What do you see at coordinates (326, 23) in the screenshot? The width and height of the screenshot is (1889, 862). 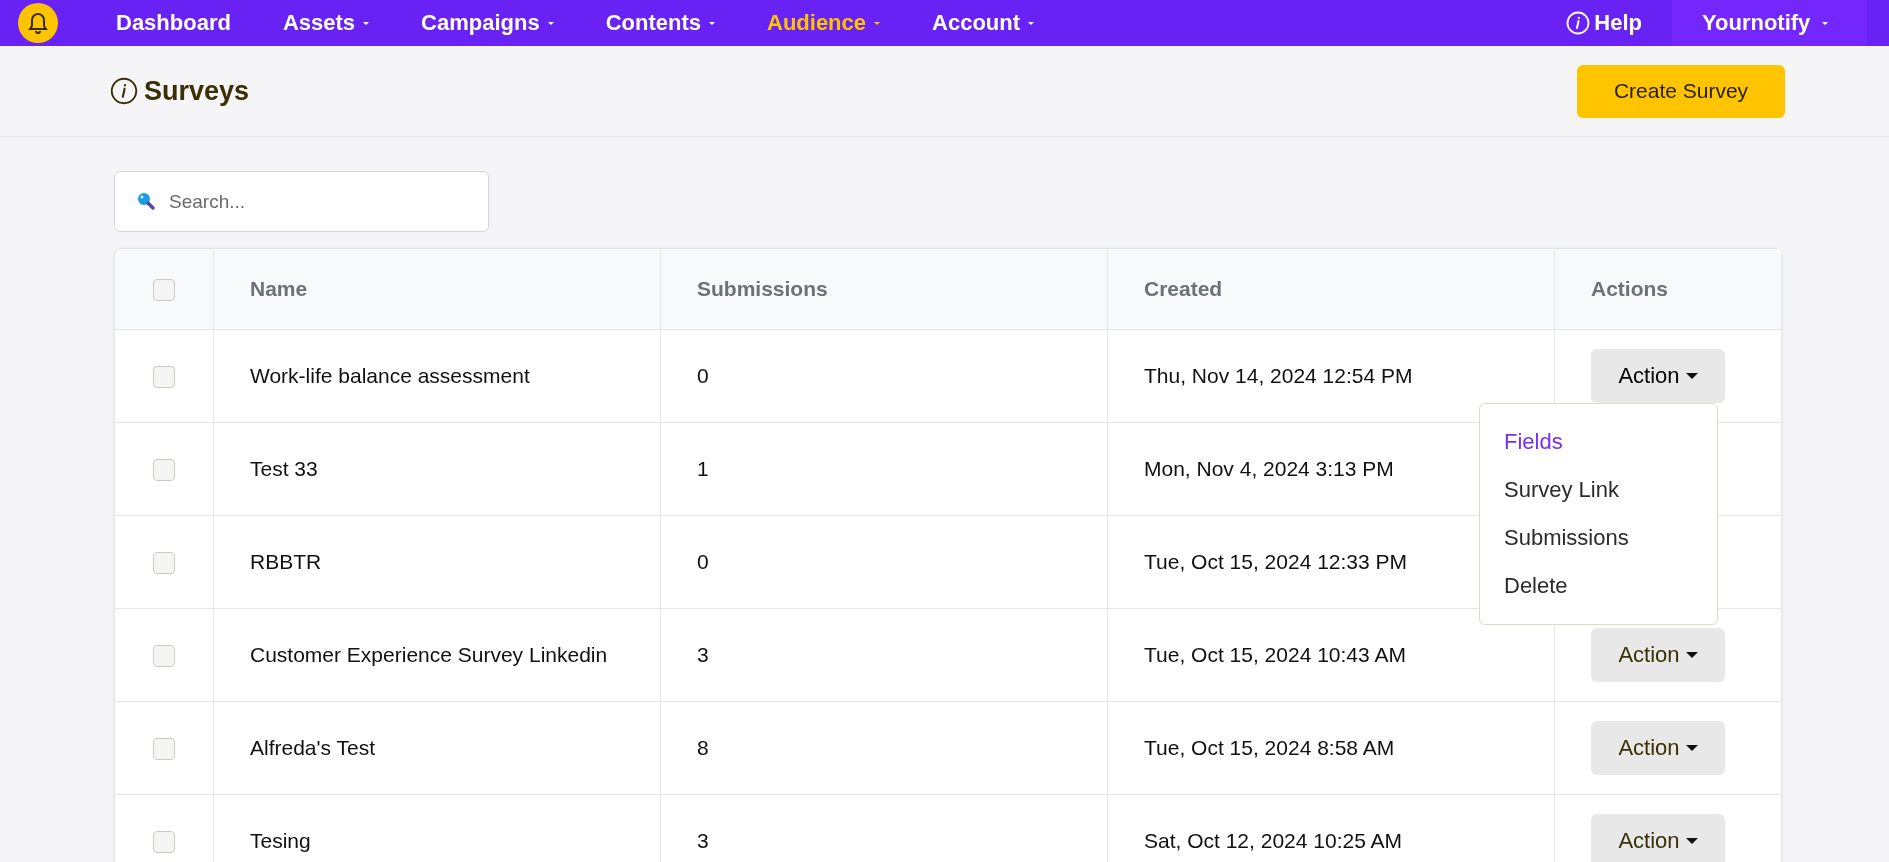 I see `nav-link: Assets` at bounding box center [326, 23].